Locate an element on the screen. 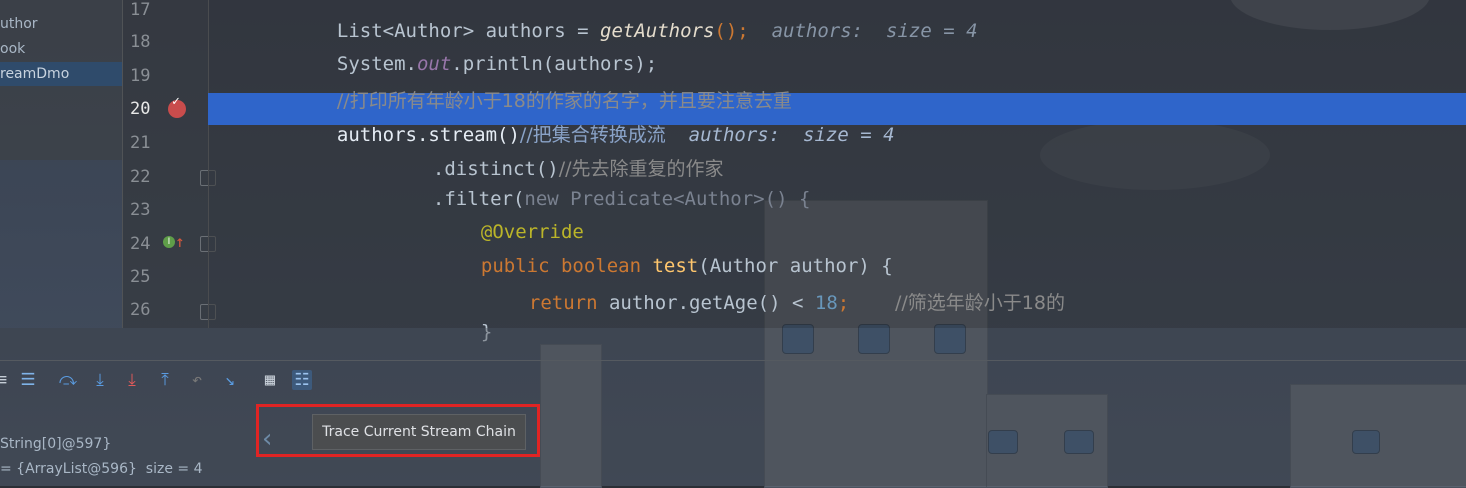  tree-item-label: reamDmo is located at coordinates (35, 74).